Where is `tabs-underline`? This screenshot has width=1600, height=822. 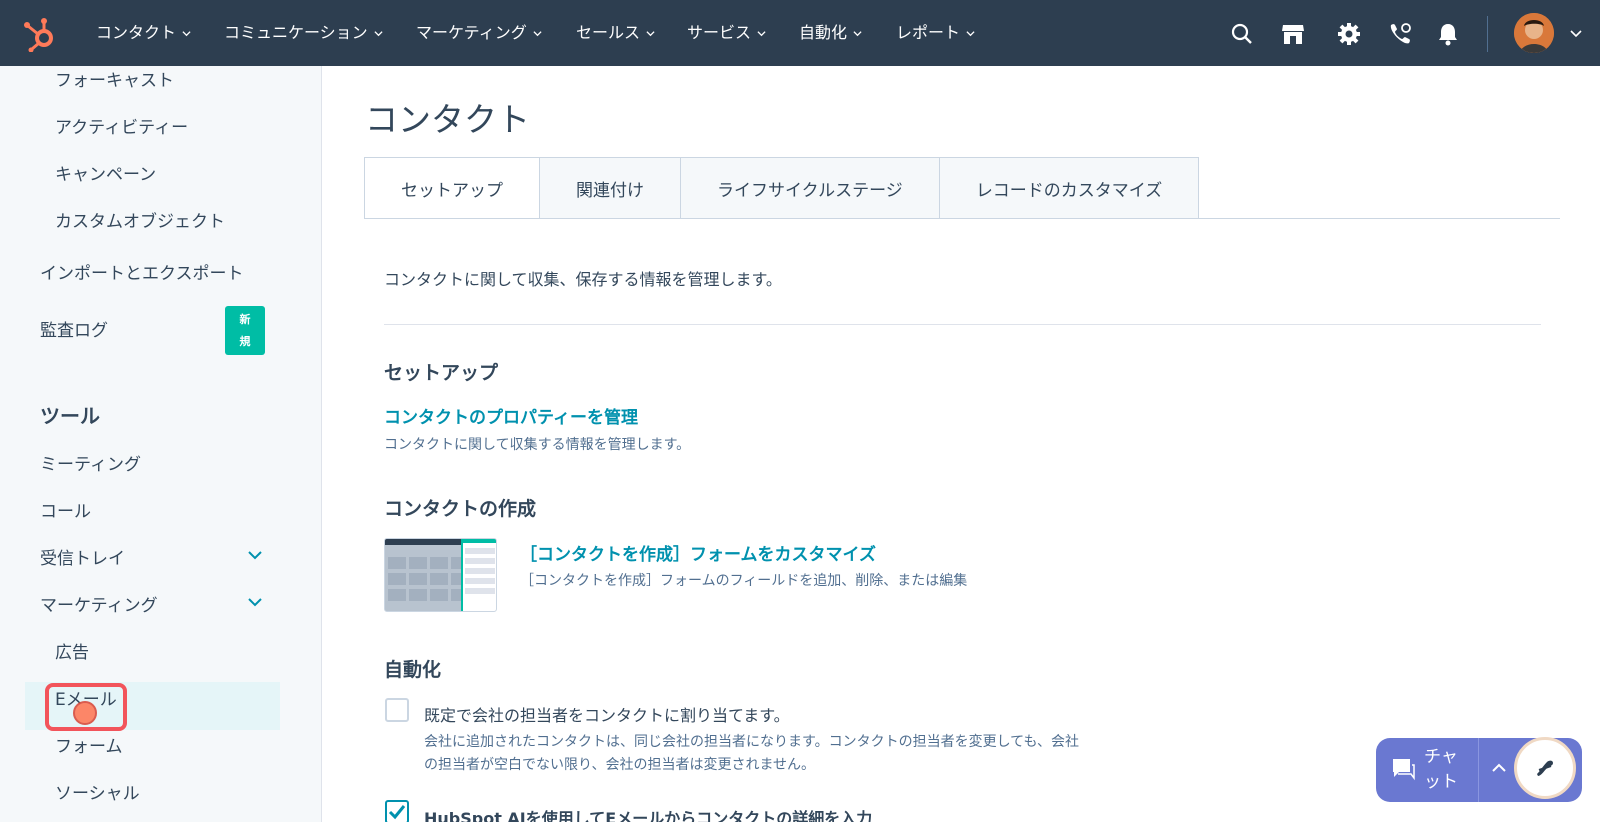
tabs-underline is located at coordinates (962, 218).